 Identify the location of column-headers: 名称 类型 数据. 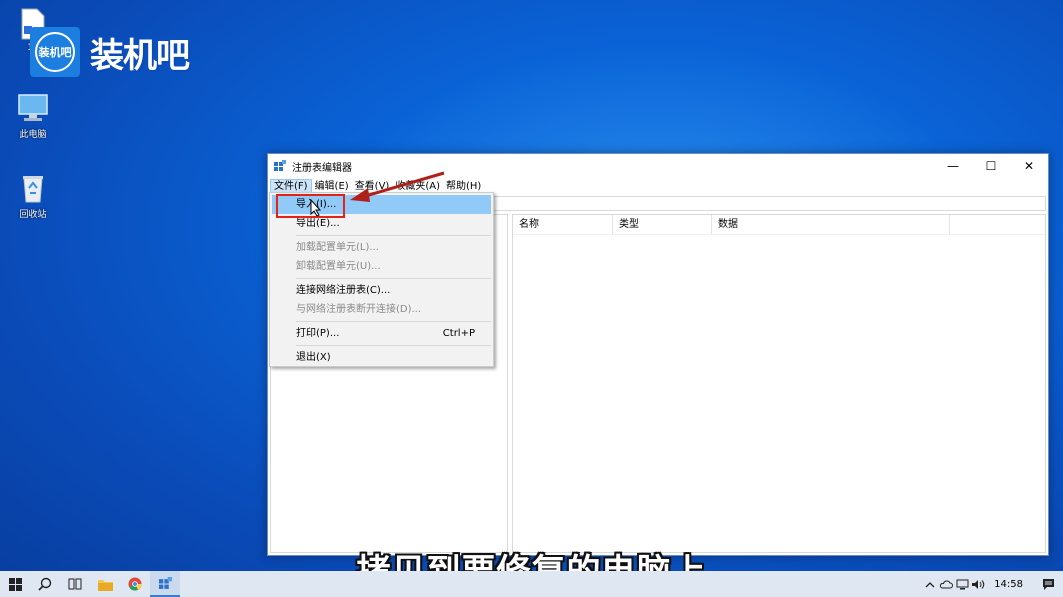
(779, 225).